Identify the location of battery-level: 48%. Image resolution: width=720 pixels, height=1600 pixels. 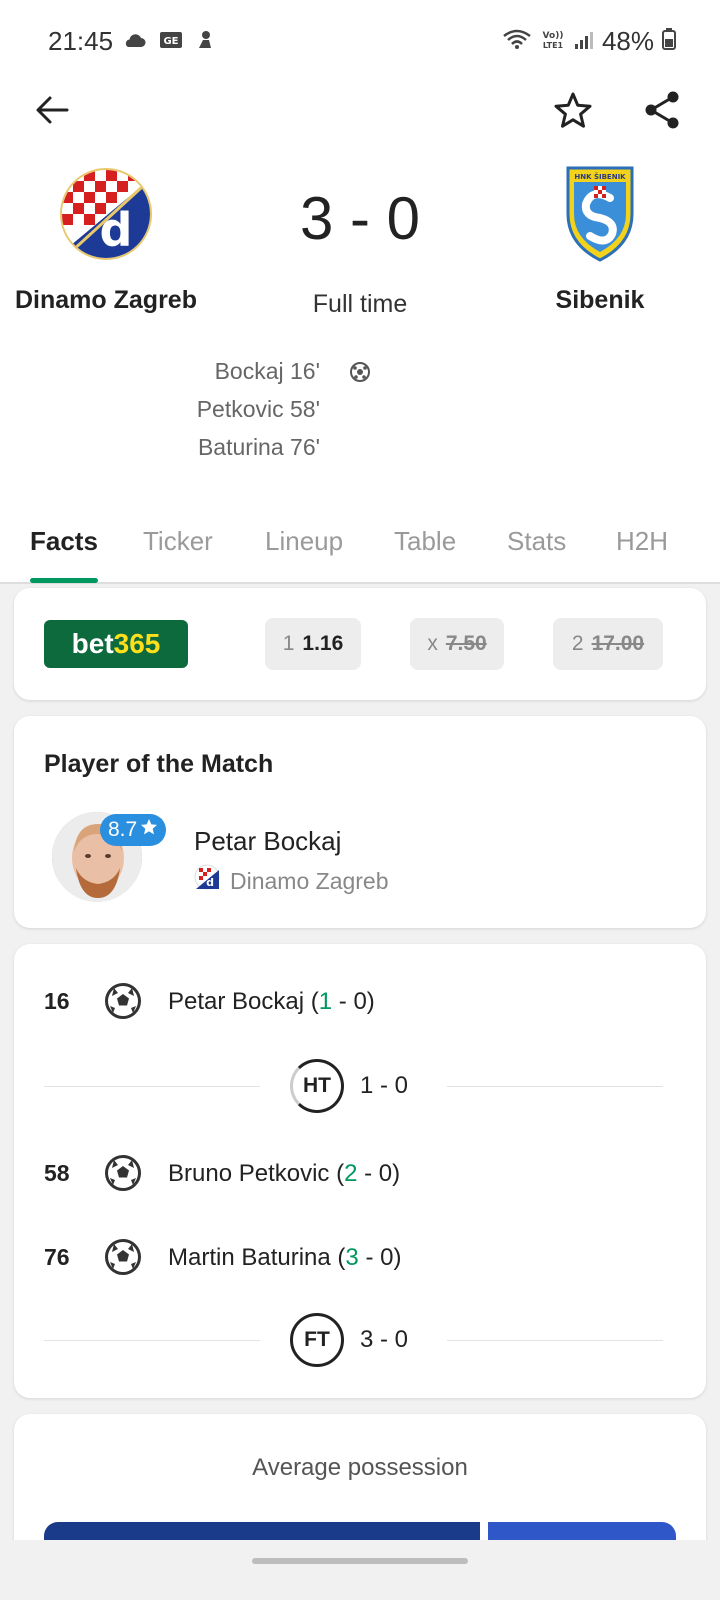
(627, 41).